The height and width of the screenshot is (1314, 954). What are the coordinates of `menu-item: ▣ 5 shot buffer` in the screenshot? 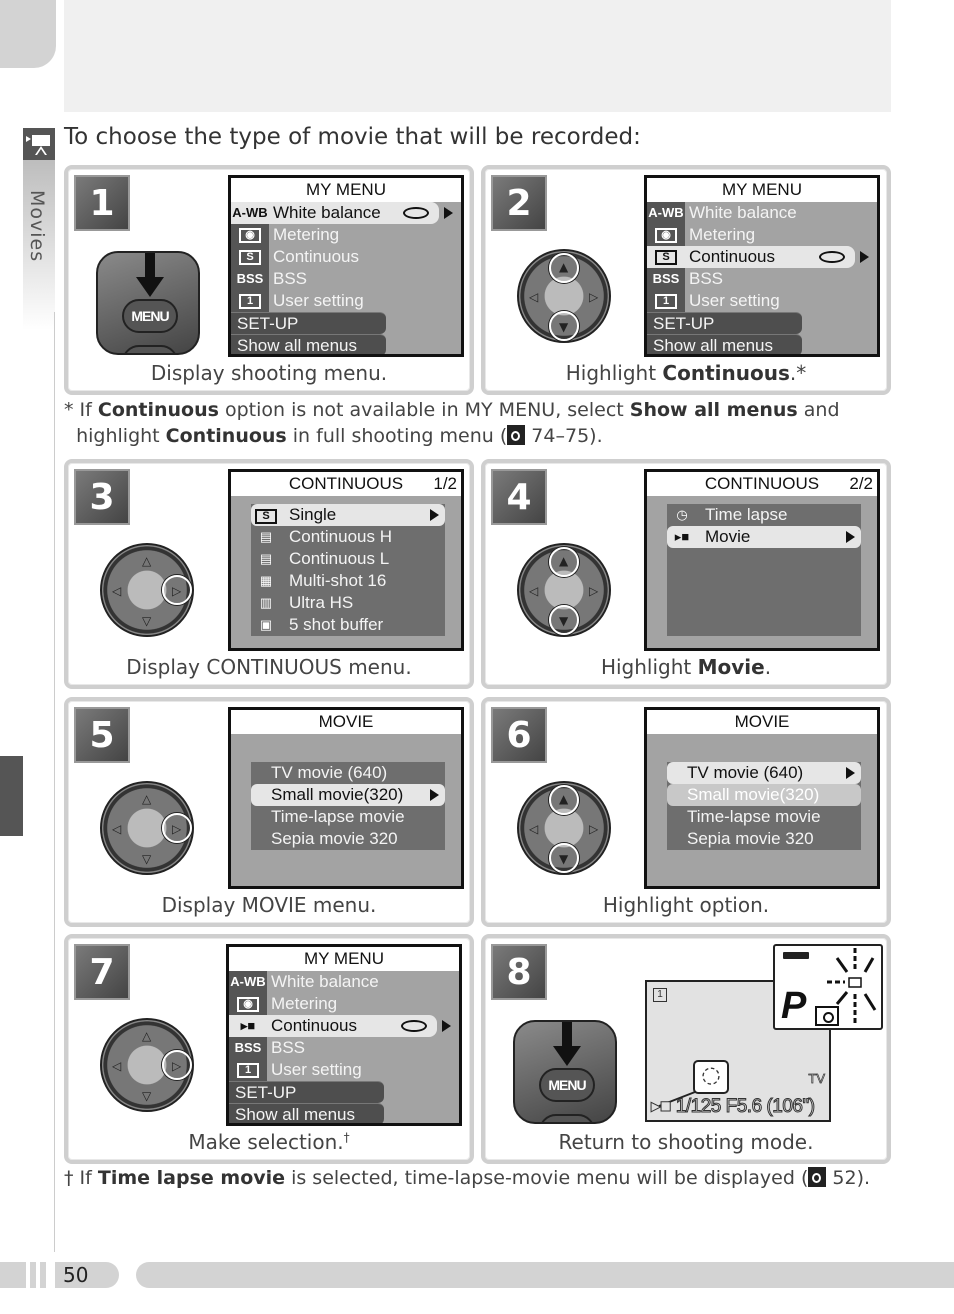 It's located at (348, 625).